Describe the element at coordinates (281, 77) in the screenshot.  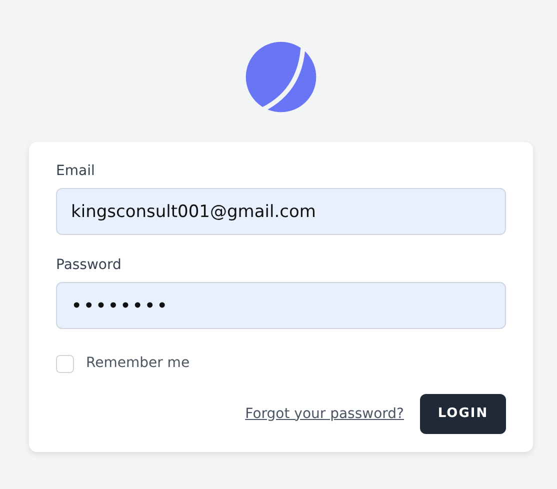
I see `logo-icon` at that location.